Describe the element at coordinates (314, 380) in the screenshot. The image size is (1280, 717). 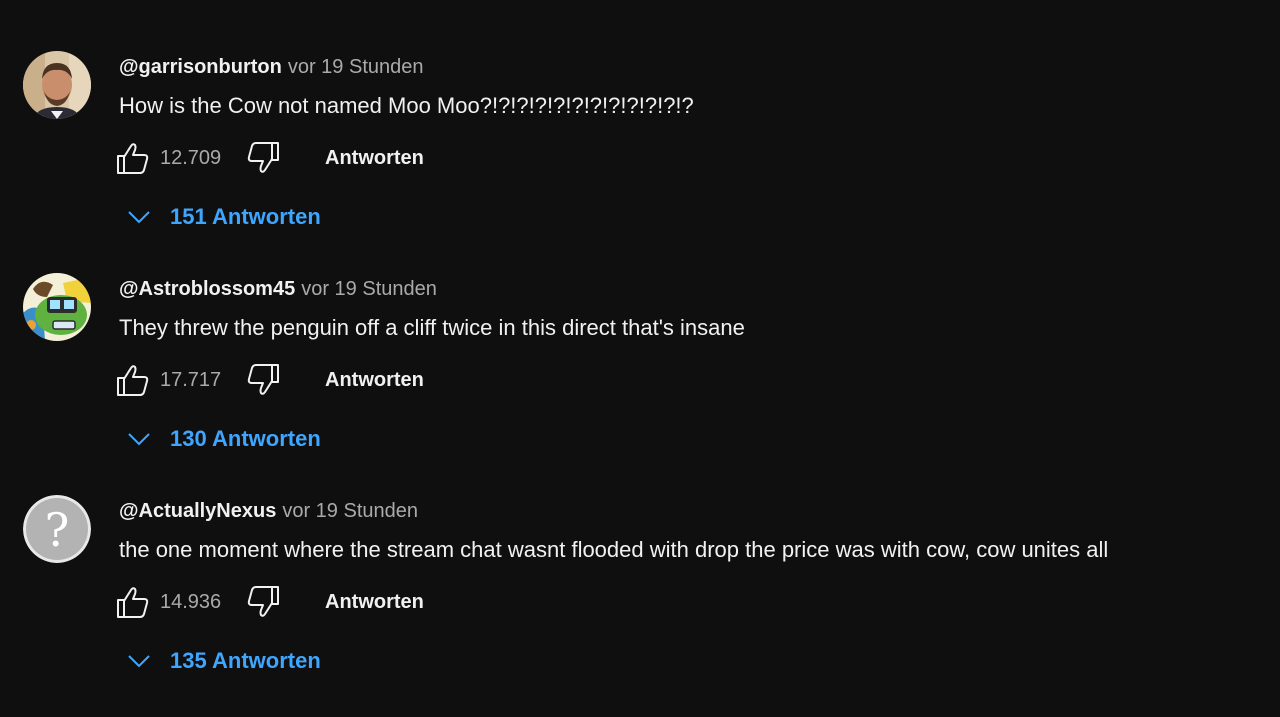
I see `comment-actions: 17.717 Antworten` at that location.